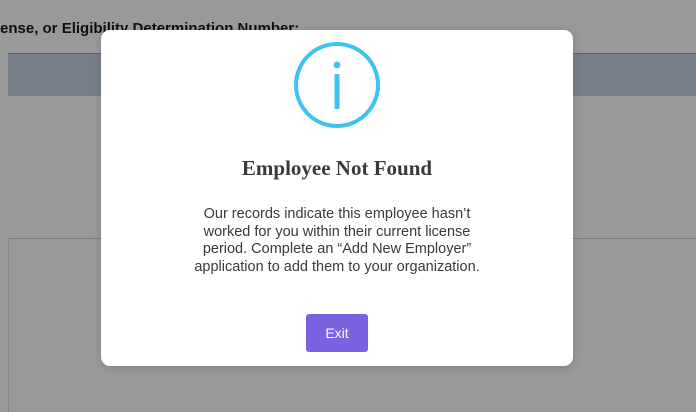 Image resolution: width=696 pixels, height=412 pixels. Describe the element at coordinates (337, 168) in the screenshot. I see `dialog-title: Employee Not Found` at that location.